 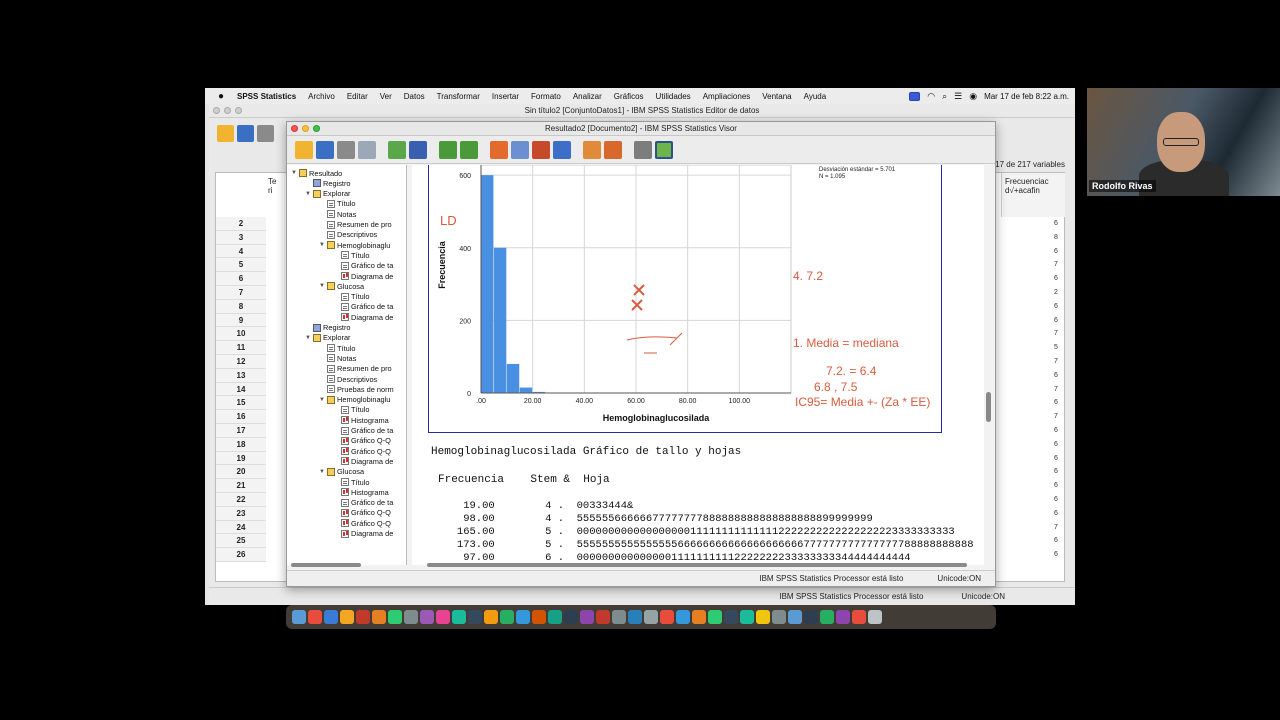 What do you see at coordinates (241, 224) in the screenshot?
I see `row-number: 2` at bounding box center [241, 224].